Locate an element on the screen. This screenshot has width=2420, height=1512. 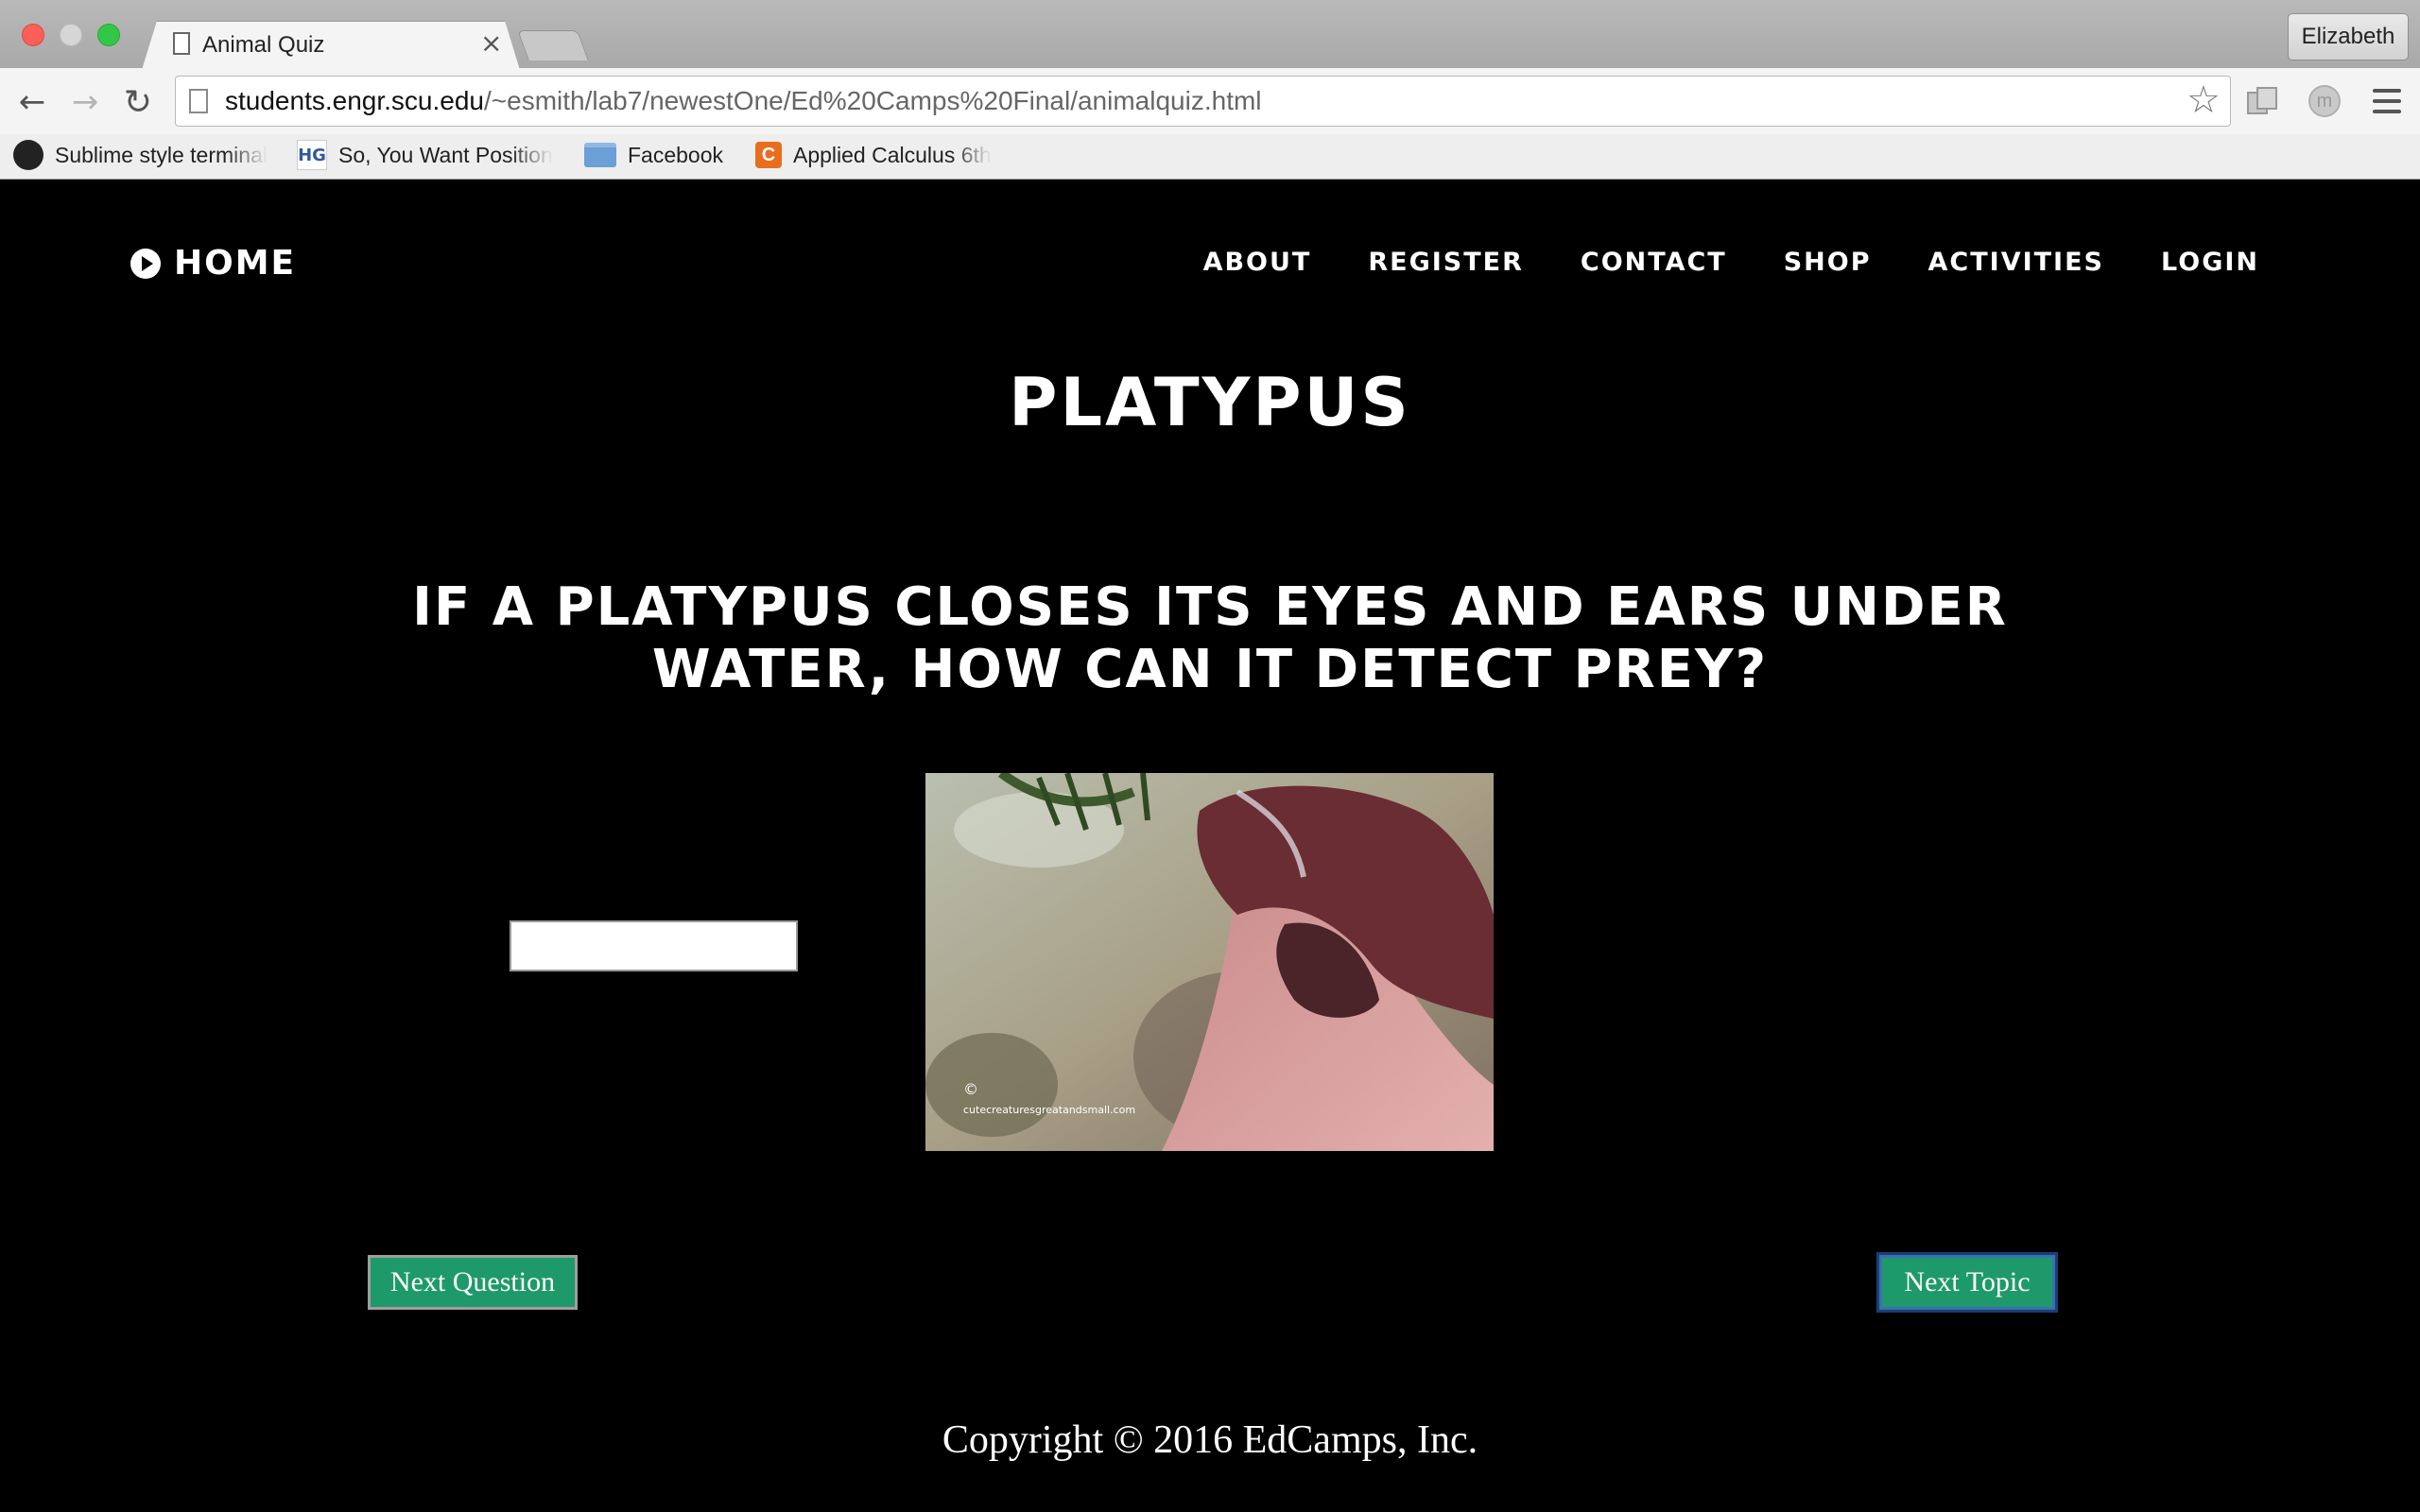
window-close-button is located at coordinates (33, 35).